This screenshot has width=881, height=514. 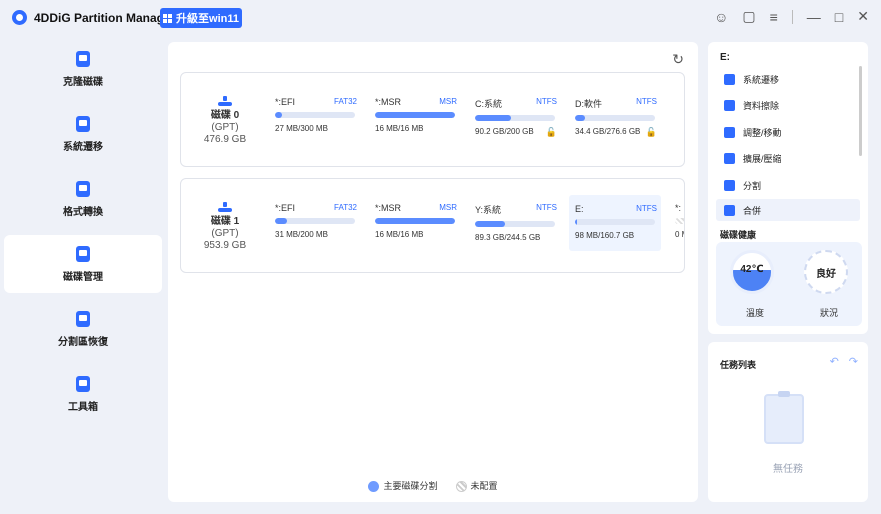 What do you see at coordinates (225, 127) in the screenshot?
I see `disk-style: (GPT)` at bounding box center [225, 127].